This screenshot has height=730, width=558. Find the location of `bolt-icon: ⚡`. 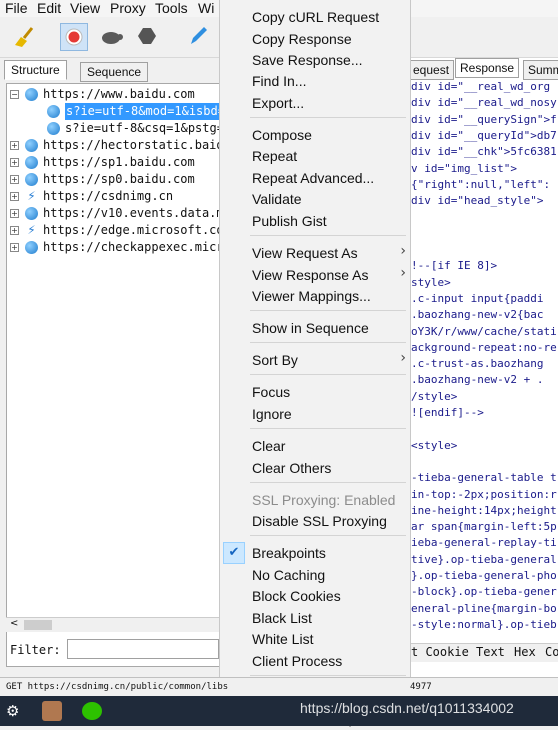

bolt-icon: ⚡ is located at coordinates (31, 196).